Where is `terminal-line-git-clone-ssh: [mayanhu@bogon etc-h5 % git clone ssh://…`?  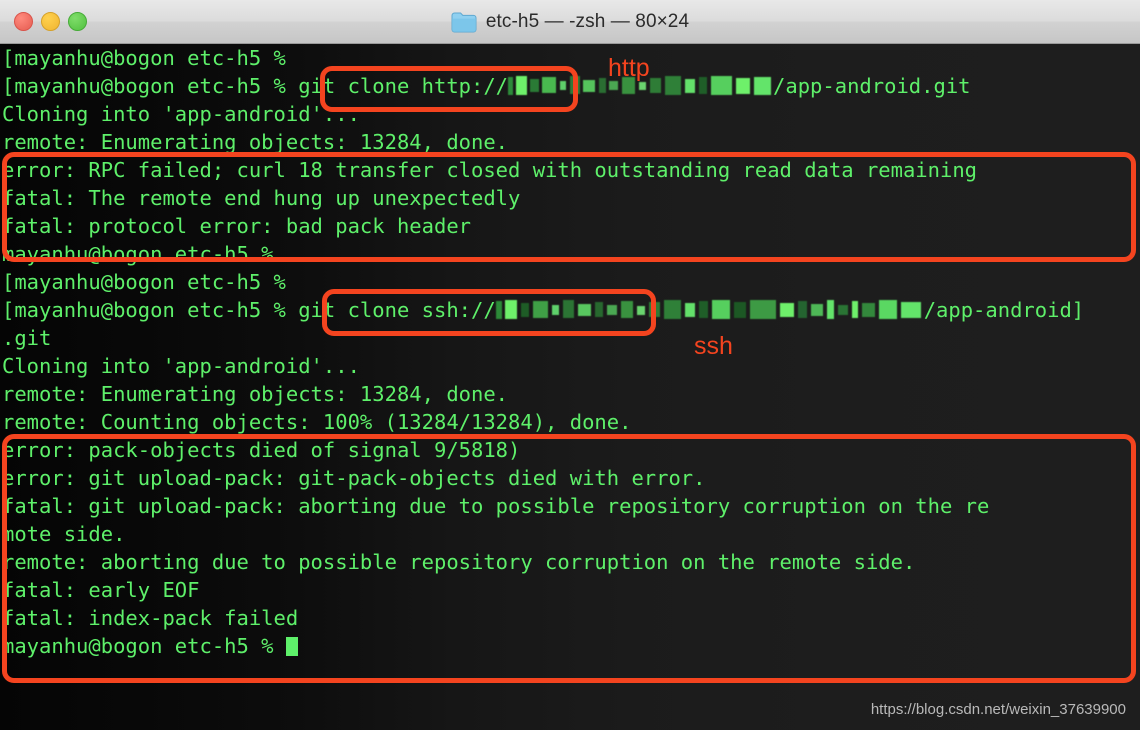
terminal-line-git-clone-ssh: [mayanhu@bogon etc-h5 % git clone ssh://… is located at coordinates (543, 310).